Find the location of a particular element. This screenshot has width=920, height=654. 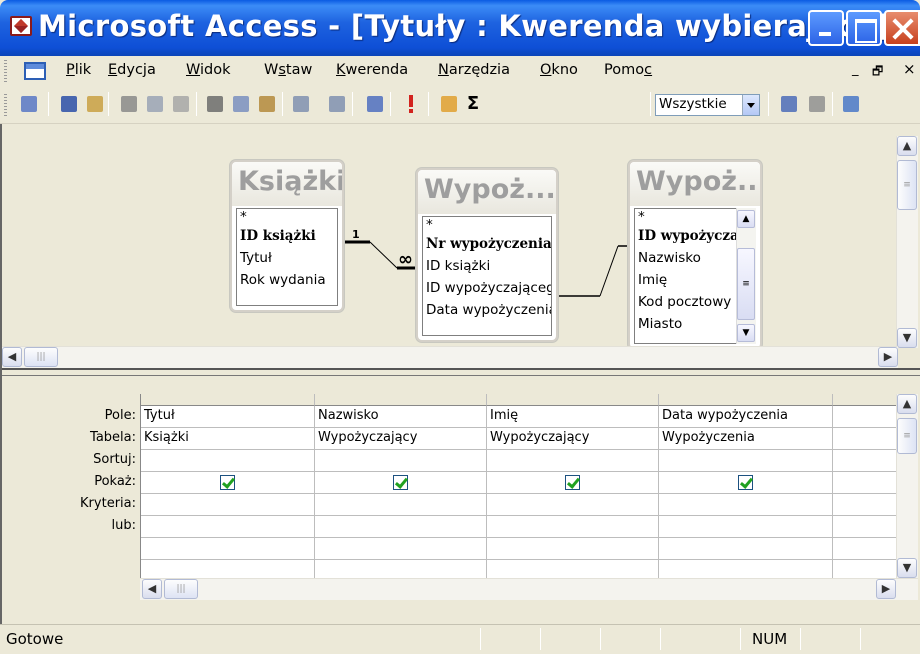

relationship-borrowers-loans is located at coordinates (595, 271).